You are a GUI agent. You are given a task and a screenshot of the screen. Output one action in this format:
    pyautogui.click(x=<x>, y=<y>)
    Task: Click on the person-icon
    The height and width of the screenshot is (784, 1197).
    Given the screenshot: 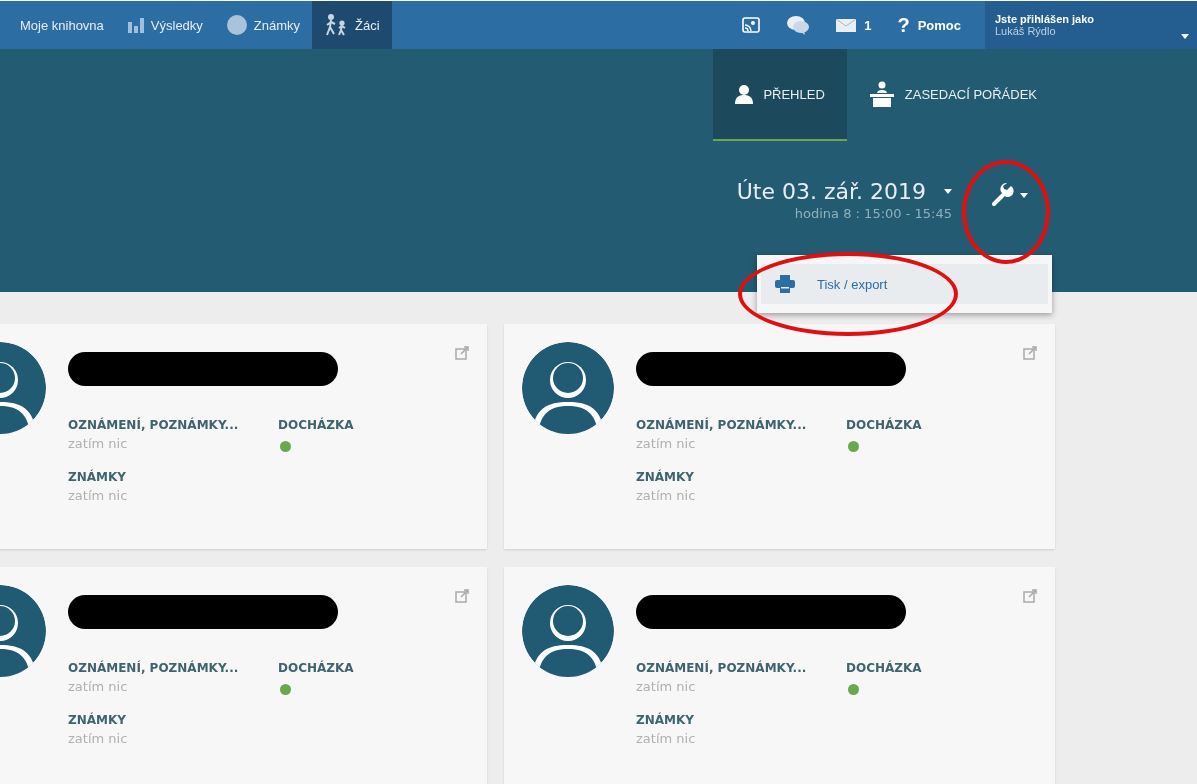 What is the action you would take?
    pyautogui.click(x=744, y=94)
    